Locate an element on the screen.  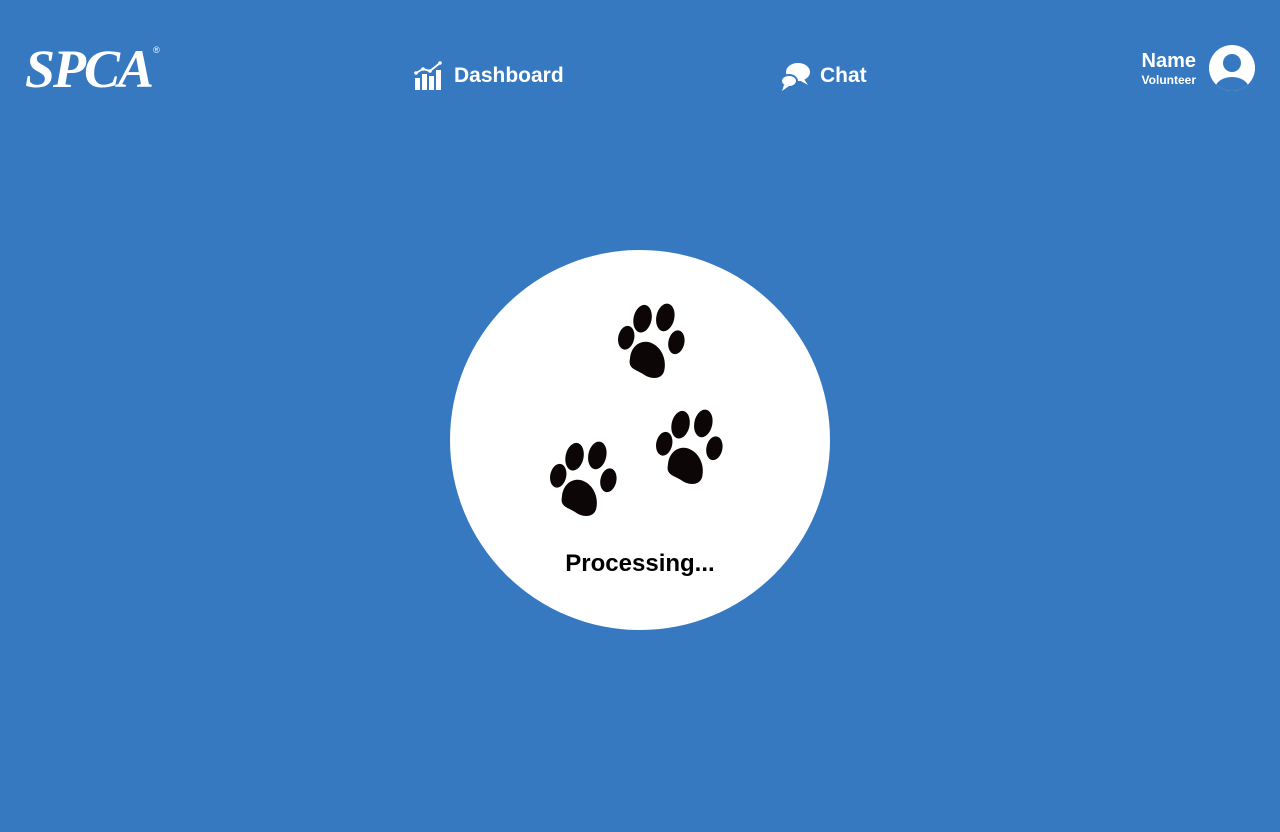
registered-mark: ® is located at coordinates (156, 50).